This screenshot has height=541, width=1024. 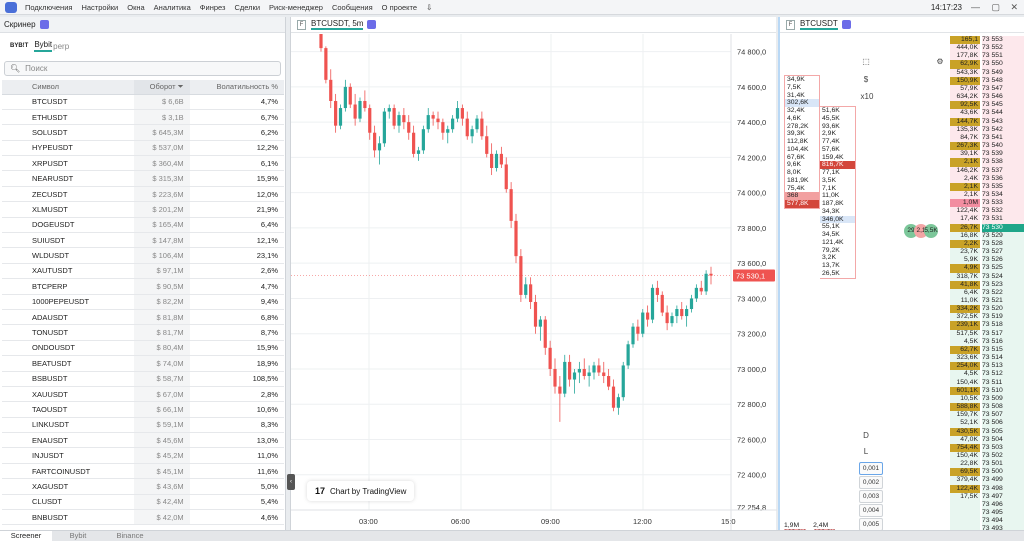 I want to click on ladder-price: 73 545, so click(x=1003, y=105).